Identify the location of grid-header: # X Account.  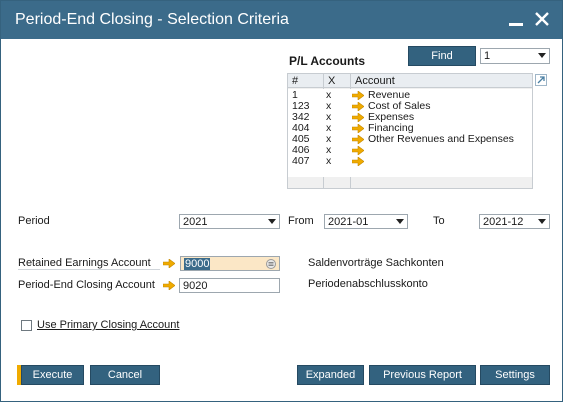
(410, 81).